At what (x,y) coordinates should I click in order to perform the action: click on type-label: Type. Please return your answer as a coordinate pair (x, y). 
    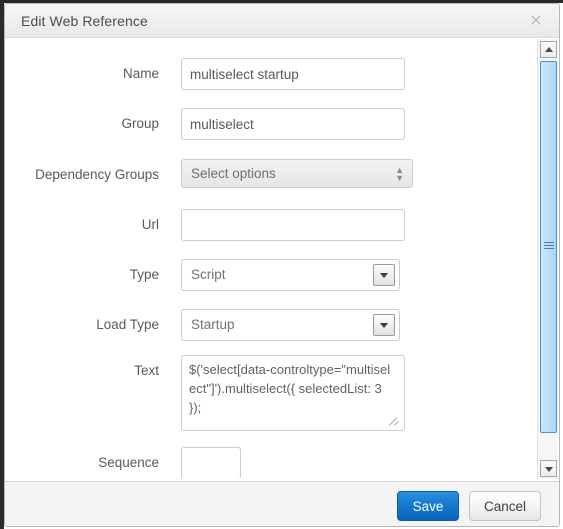
    Looking at the image, I should click on (144, 274).